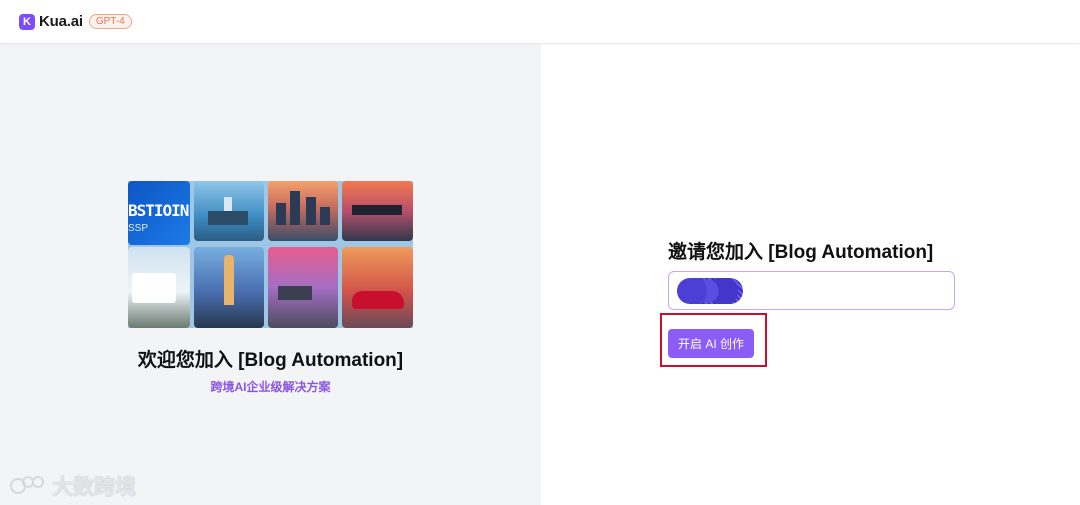 Image resolution: width=1080 pixels, height=505 pixels. What do you see at coordinates (807, 290) in the screenshot?
I see `name-input` at bounding box center [807, 290].